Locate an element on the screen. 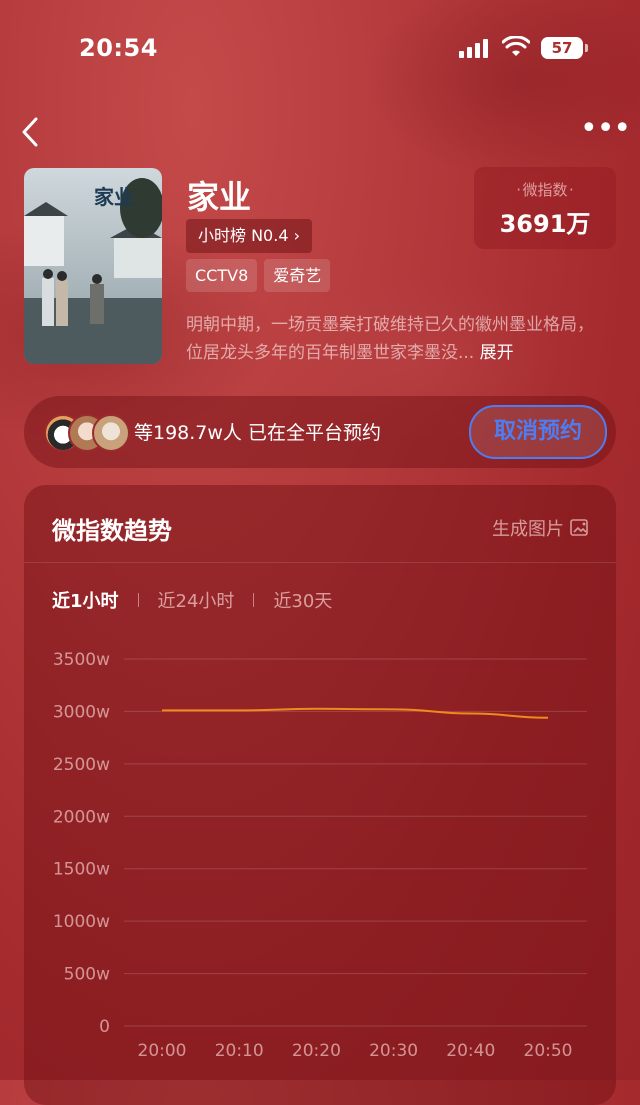  y-tick-label: 0 is located at coordinates (104, 1027).